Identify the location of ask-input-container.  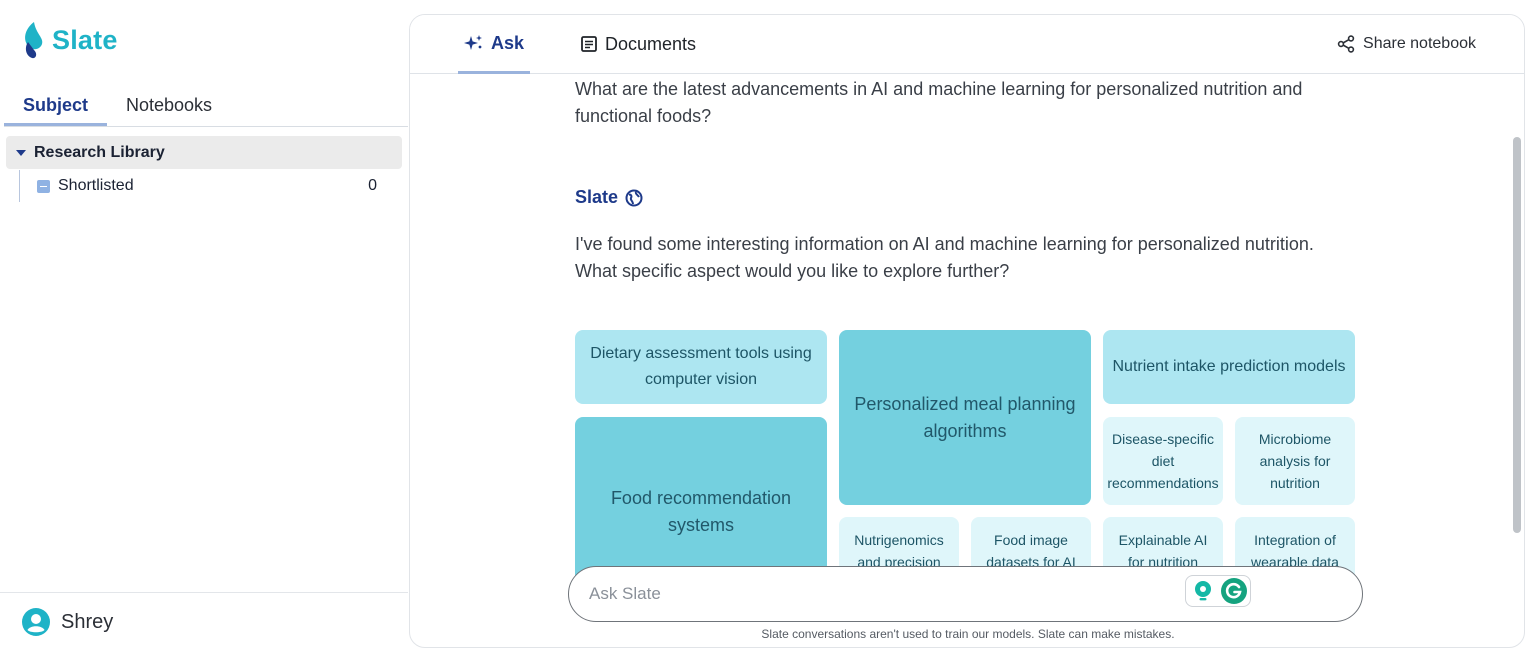
(965, 594).